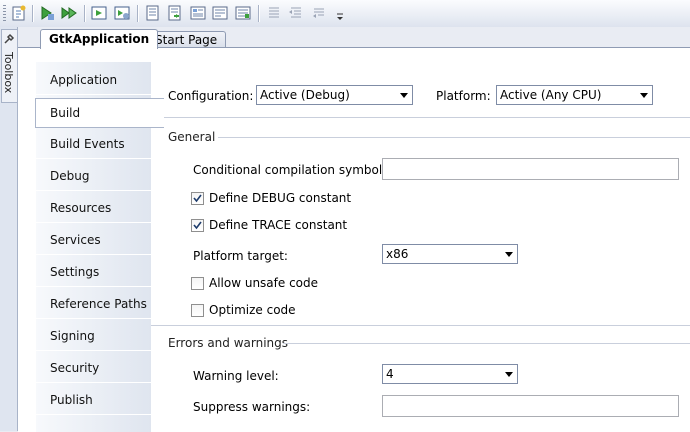 This screenshot has width=690, height=432. Describe the element at coordinates (345, 14) in the screenshot. I see `standard-toolbar` at that location.